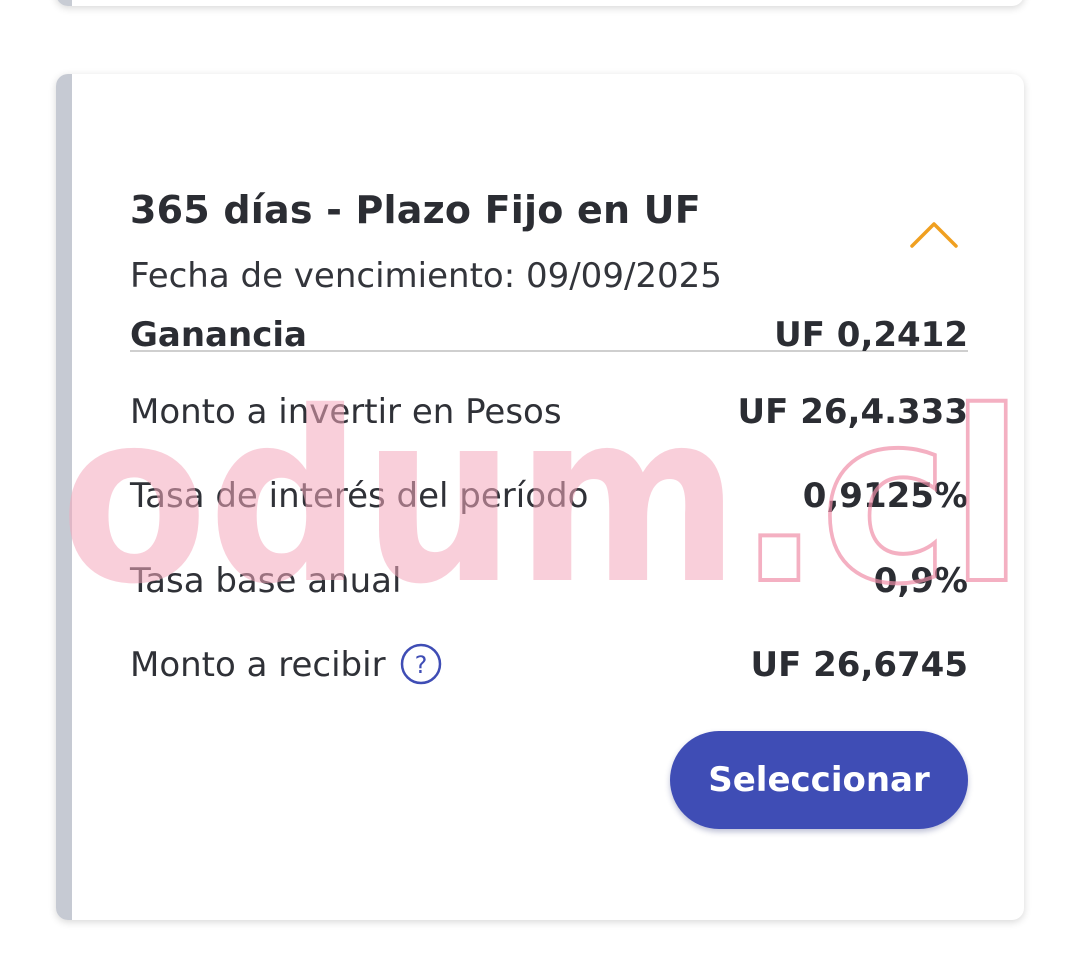 Image resolution: width=1080 pixels, height=975 pixels. I want to click on row-label: Monto a recibir, so click(258, 665).